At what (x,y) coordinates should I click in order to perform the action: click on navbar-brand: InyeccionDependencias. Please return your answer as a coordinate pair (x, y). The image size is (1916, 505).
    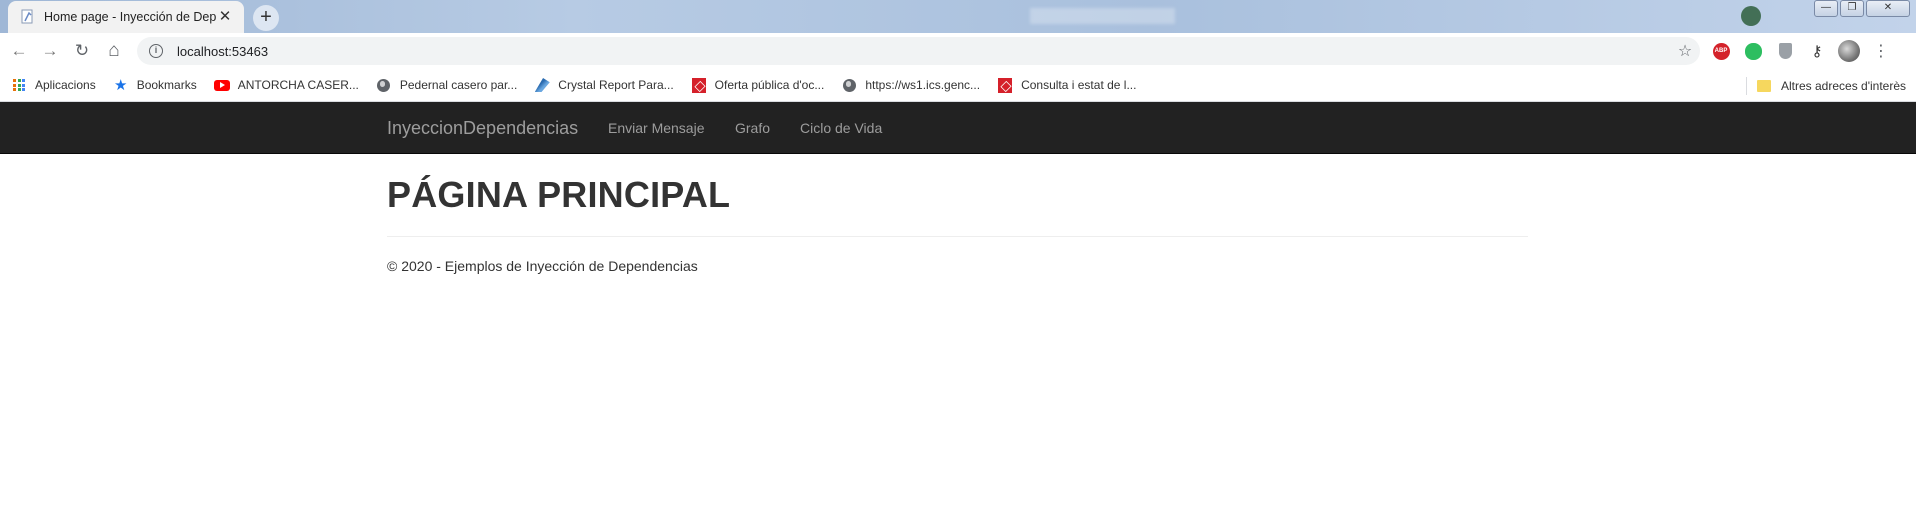
    Looking at the image, I should click on (482, 128).